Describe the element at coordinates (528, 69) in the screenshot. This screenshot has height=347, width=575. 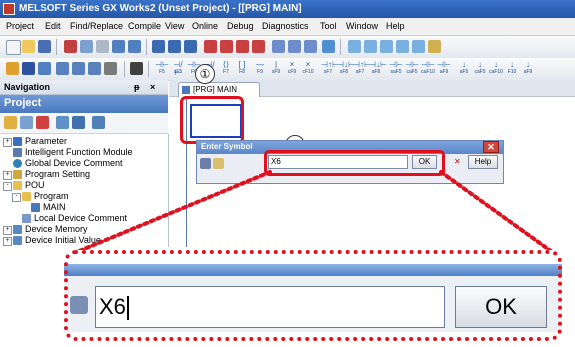
I see `line-mode3-icon: ↓ aF9` at that location.